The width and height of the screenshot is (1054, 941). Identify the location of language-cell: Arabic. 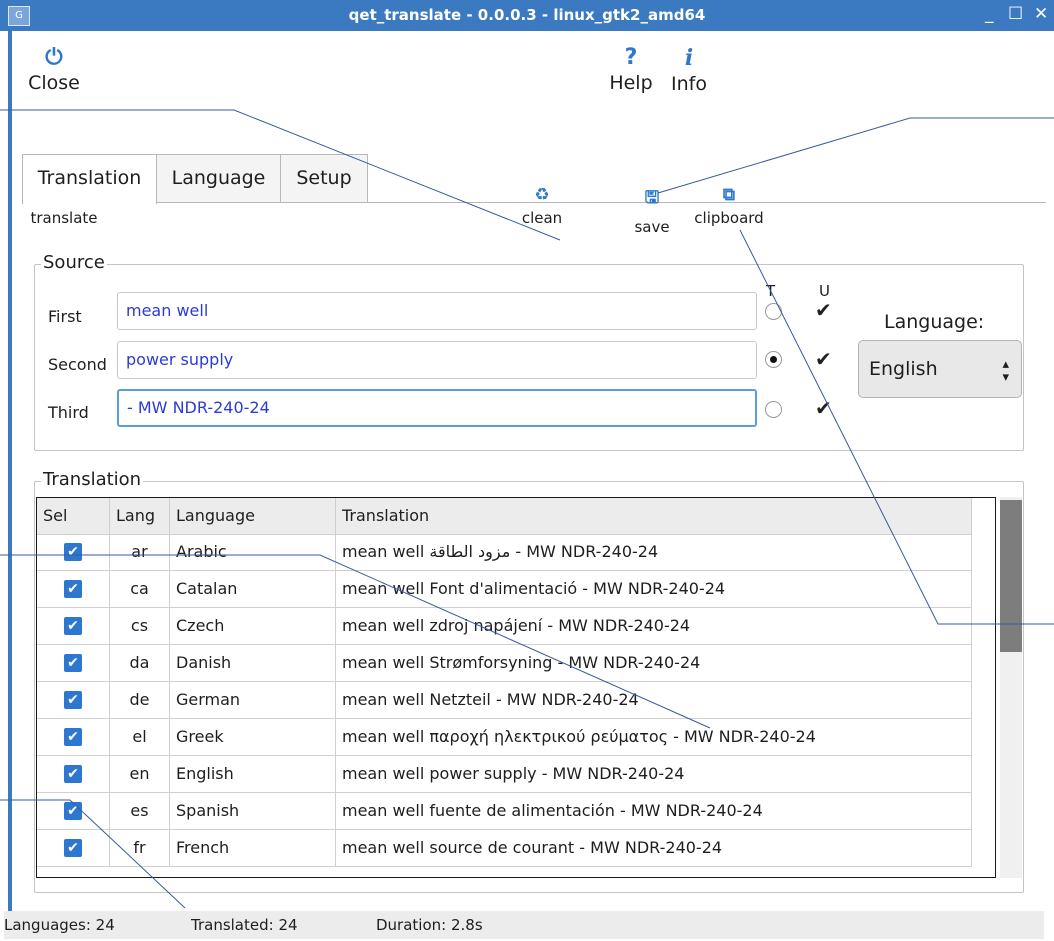
(253, 552).